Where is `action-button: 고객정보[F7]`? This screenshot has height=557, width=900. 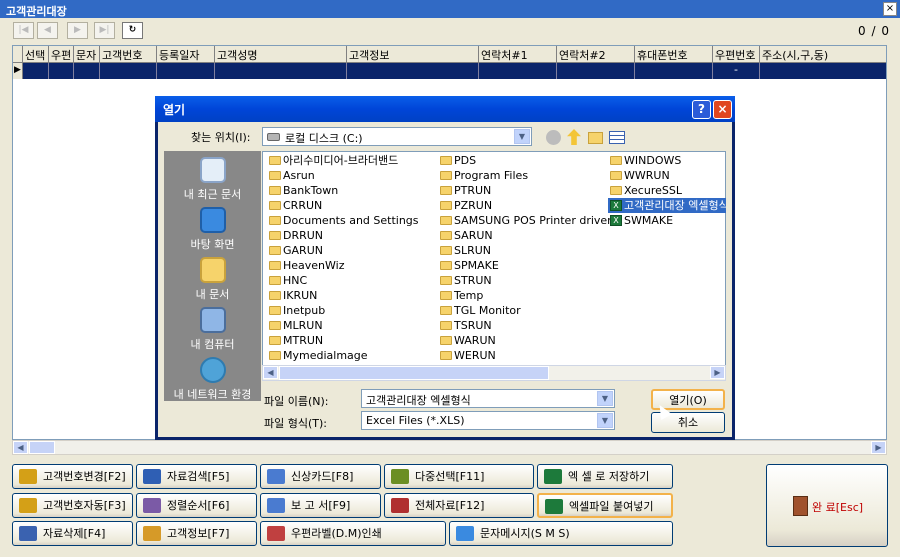 action-button: 고객정보[F7] is located at coordinates (196, 533).